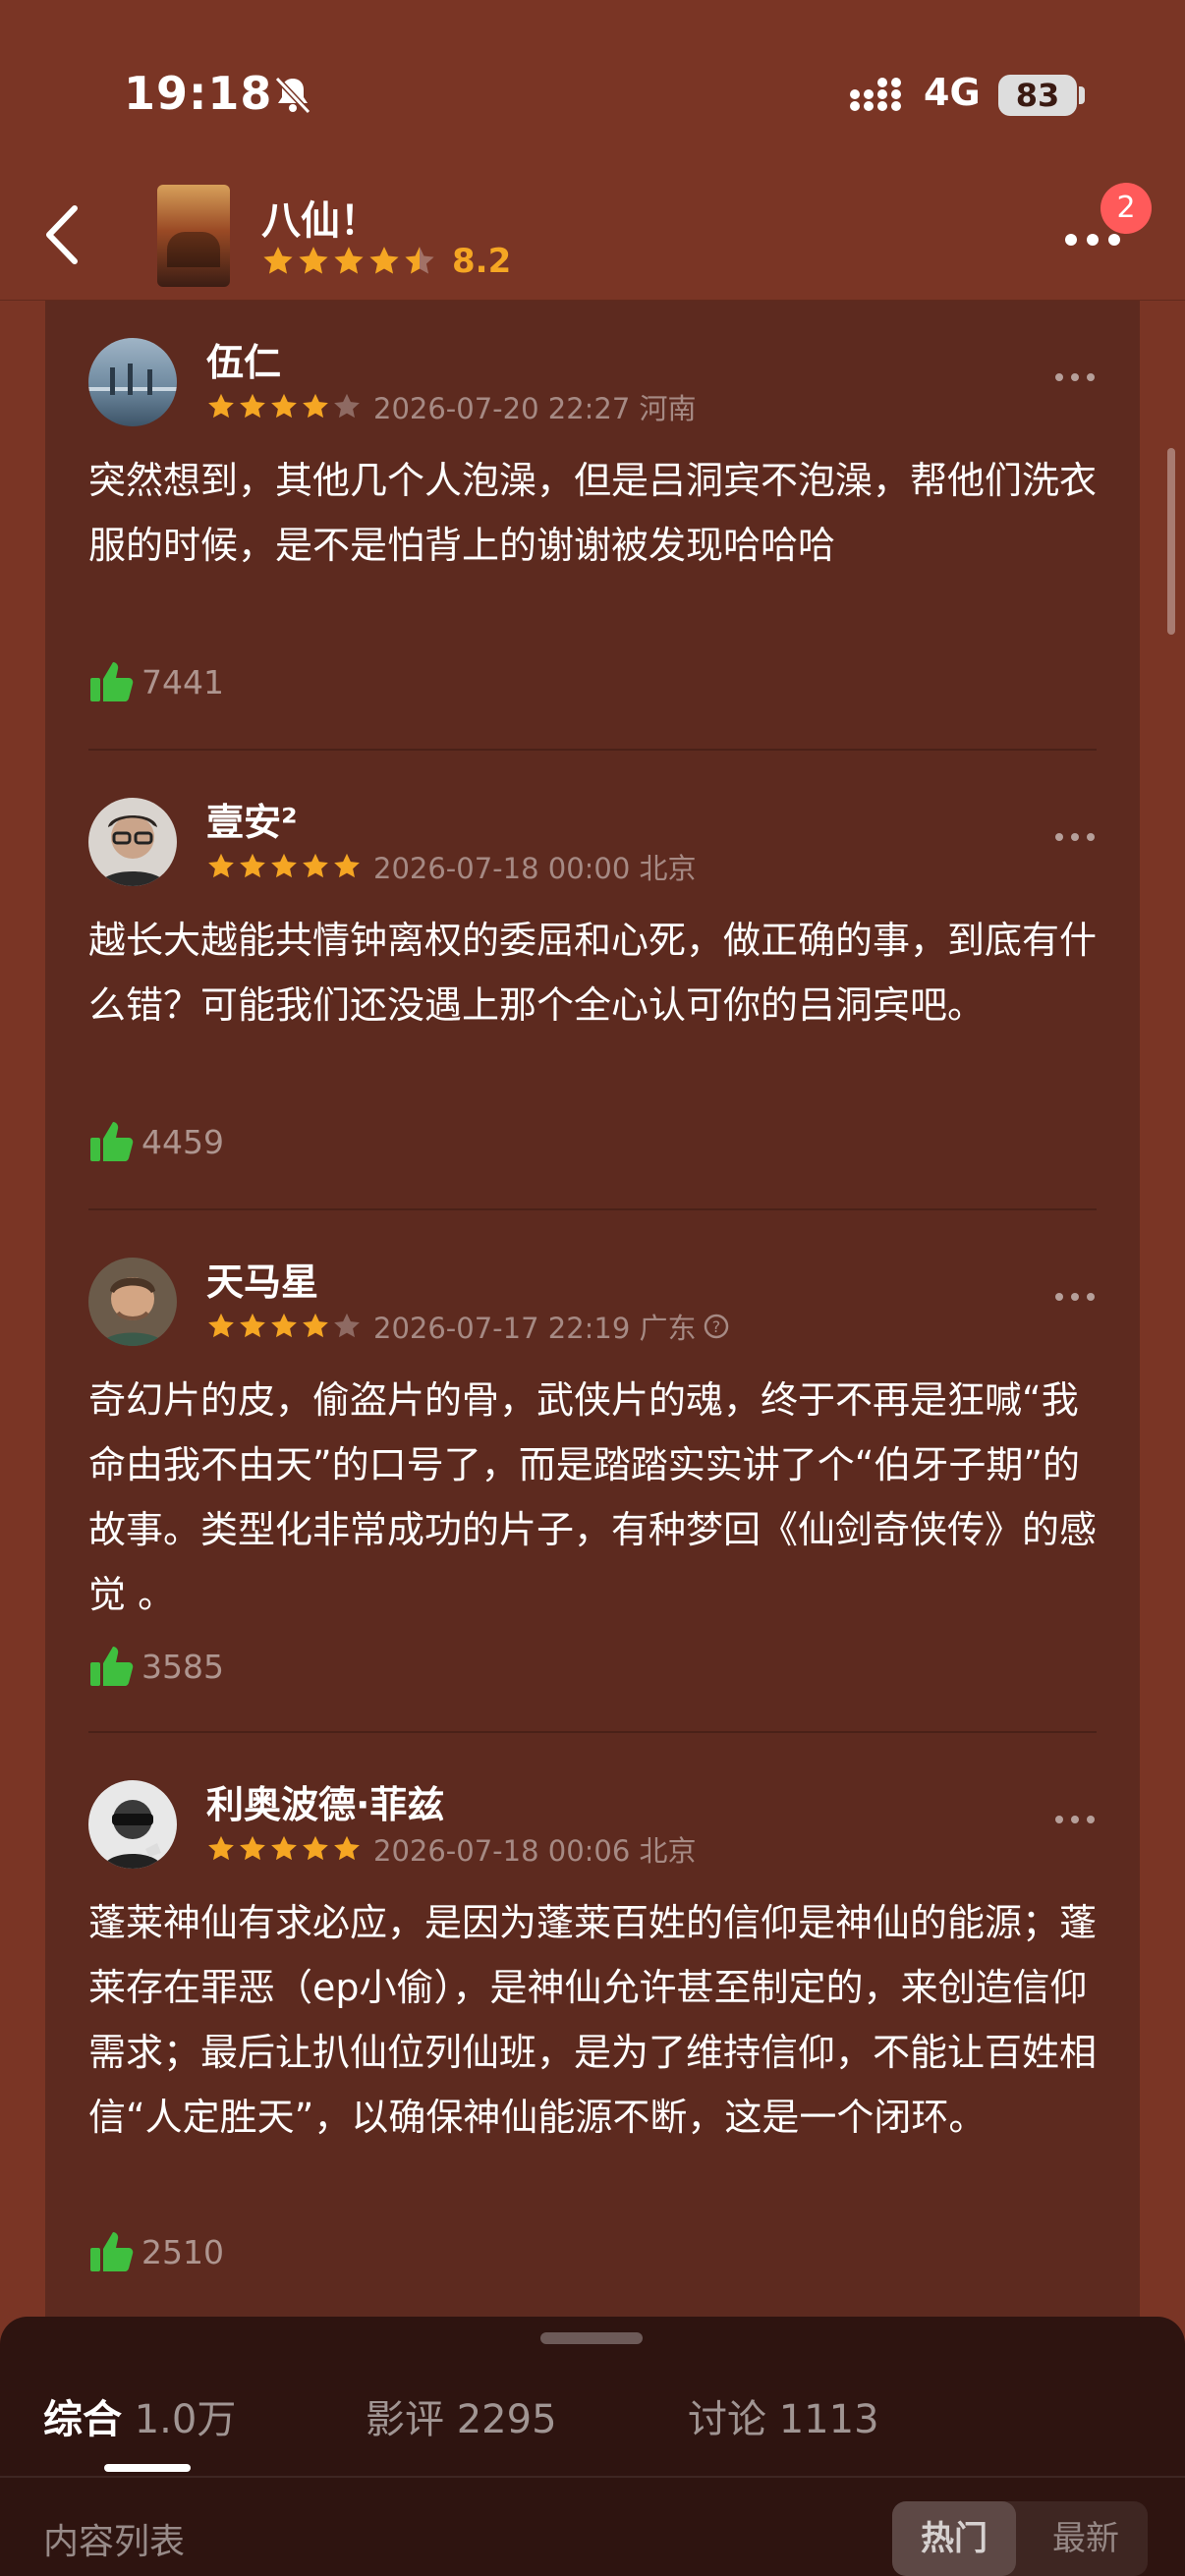  I want to click on review-username: 壹安², so click(252, 819).